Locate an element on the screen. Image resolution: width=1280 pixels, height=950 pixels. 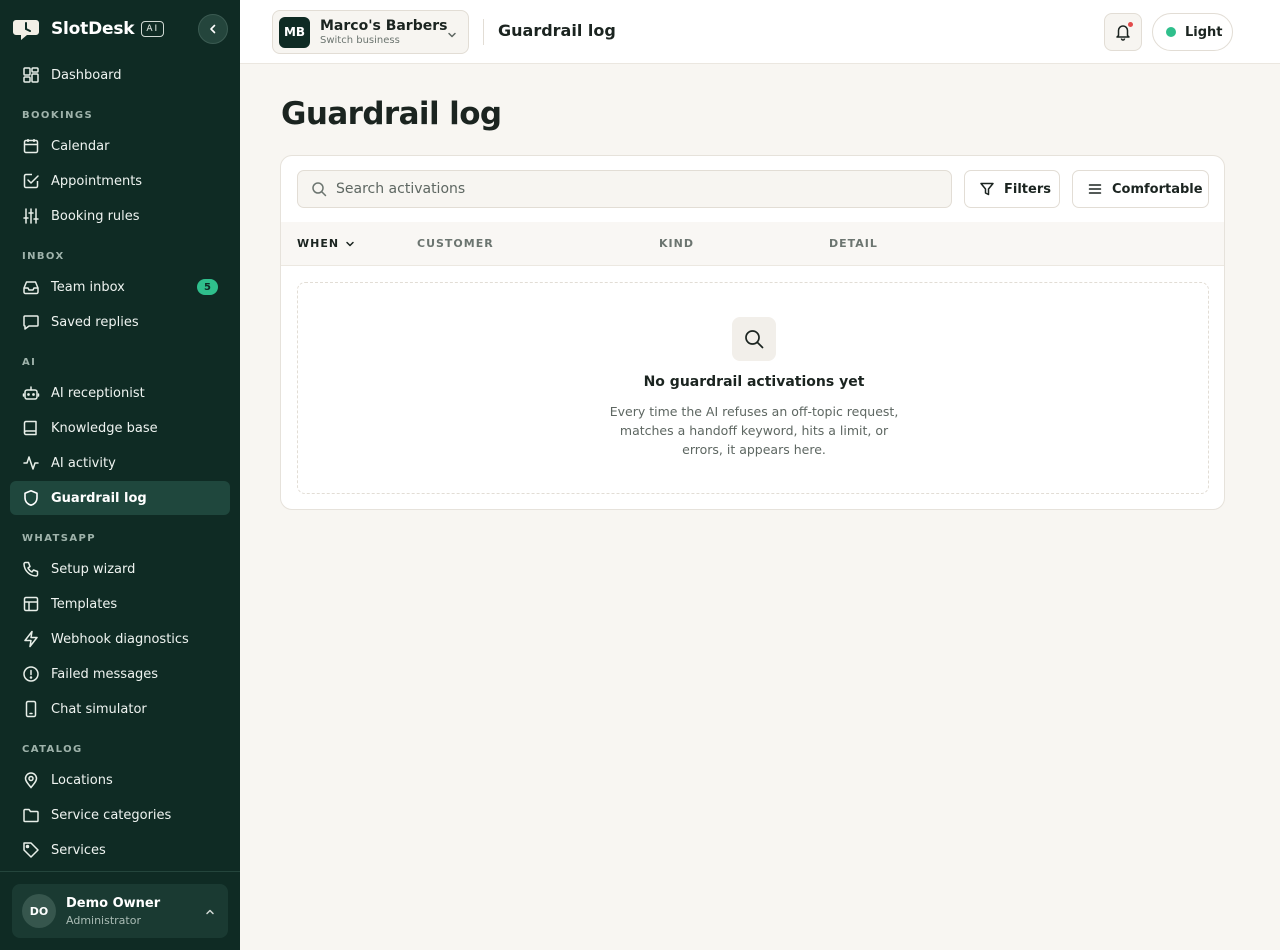
empty-state-title: No guardrail activations yet is located at coordinates (754, 382).